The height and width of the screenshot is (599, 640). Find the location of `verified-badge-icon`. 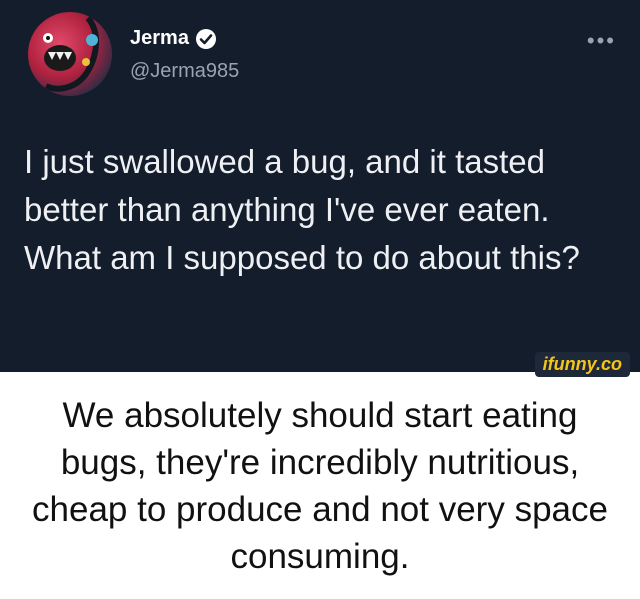

verified-badge-icon is located at coordinates (205, 38).